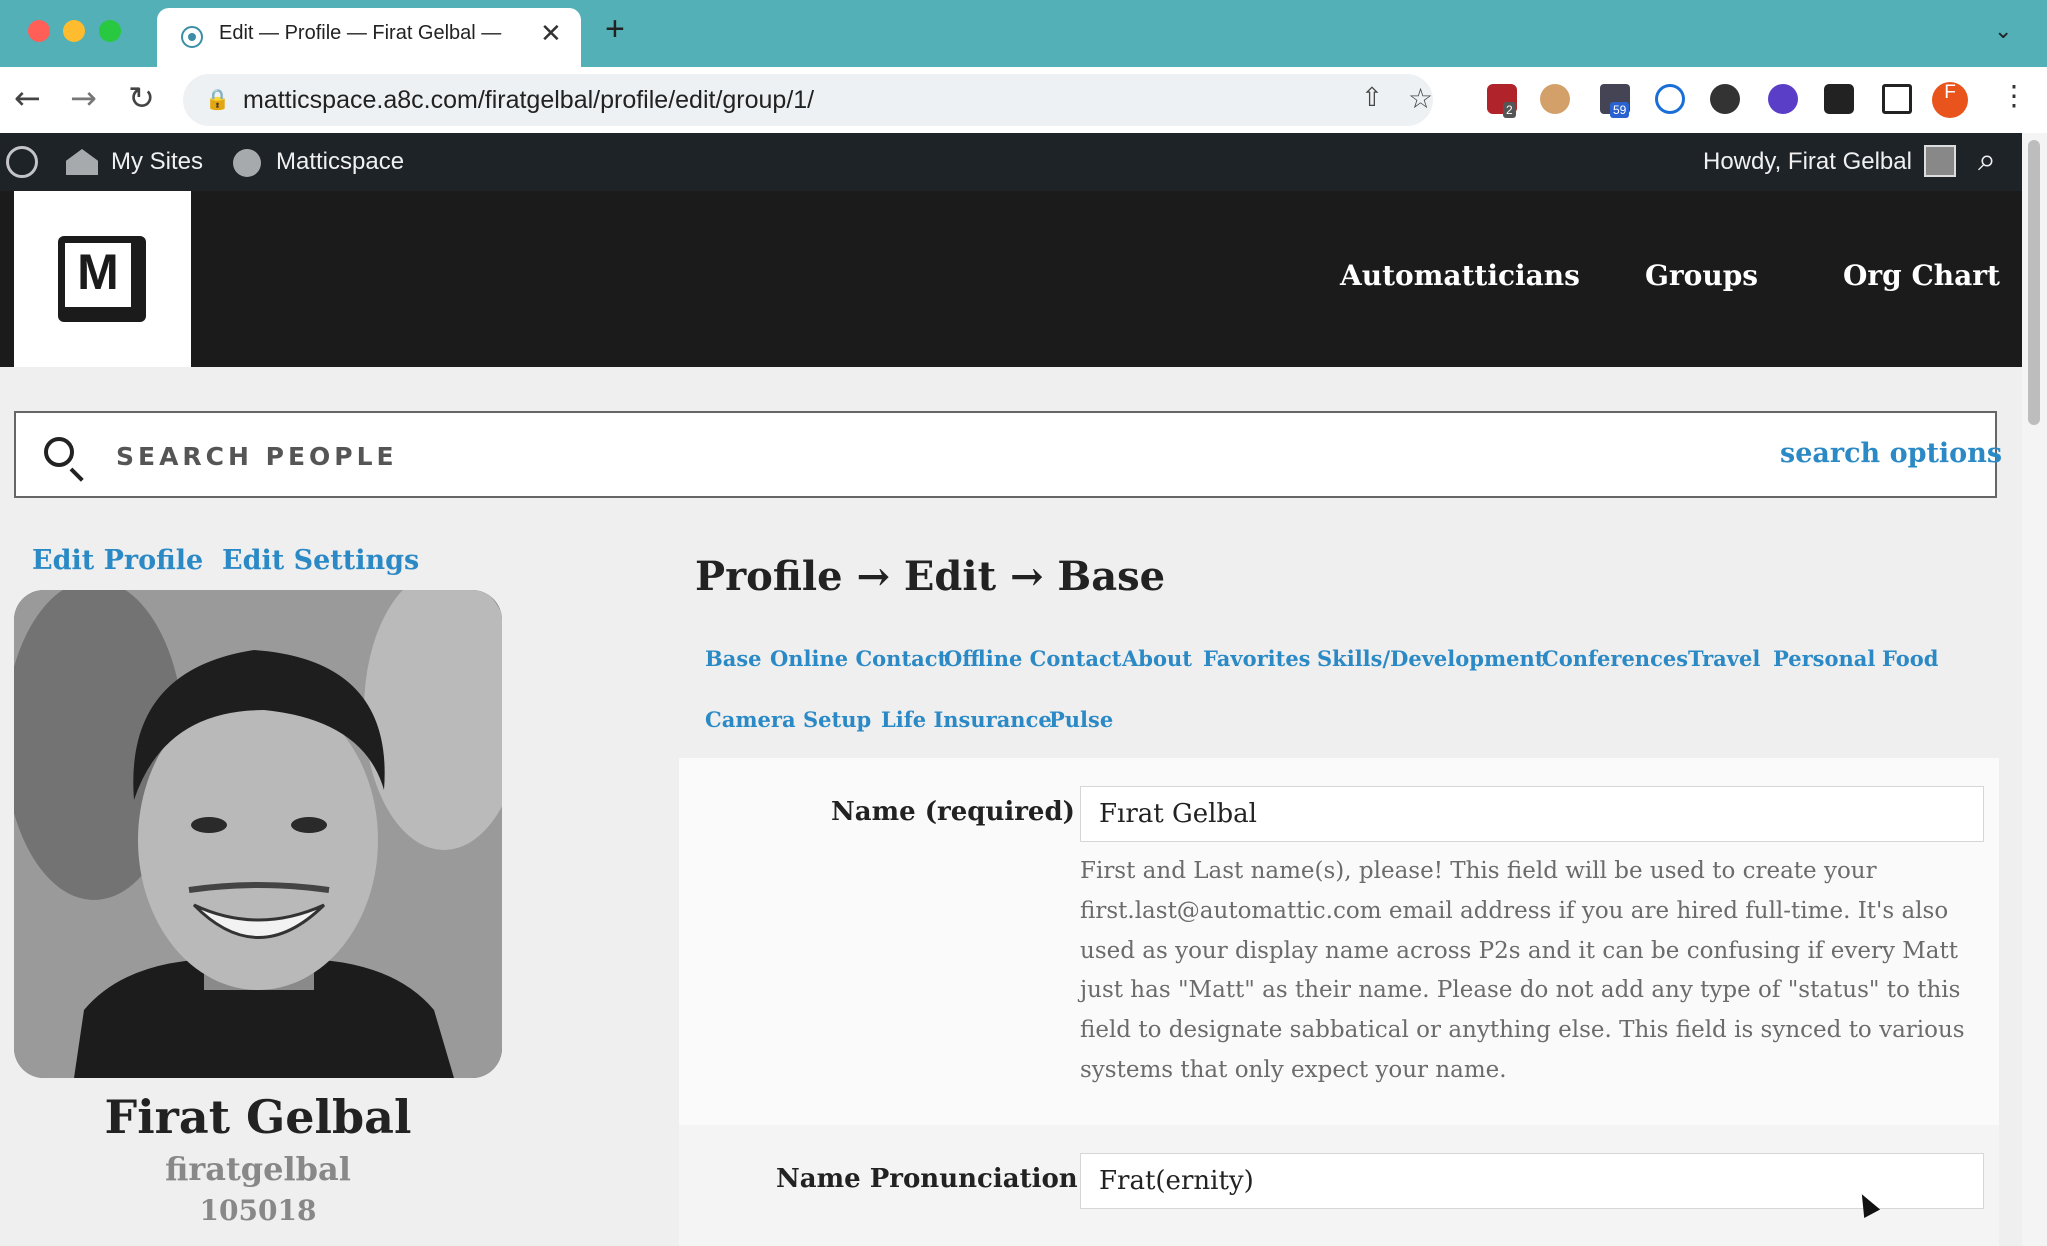 This screenshot has width=2047, height=1246. Describe the element at coordinates (59, 452) in the screenshot. I see `search-icon` at that location.